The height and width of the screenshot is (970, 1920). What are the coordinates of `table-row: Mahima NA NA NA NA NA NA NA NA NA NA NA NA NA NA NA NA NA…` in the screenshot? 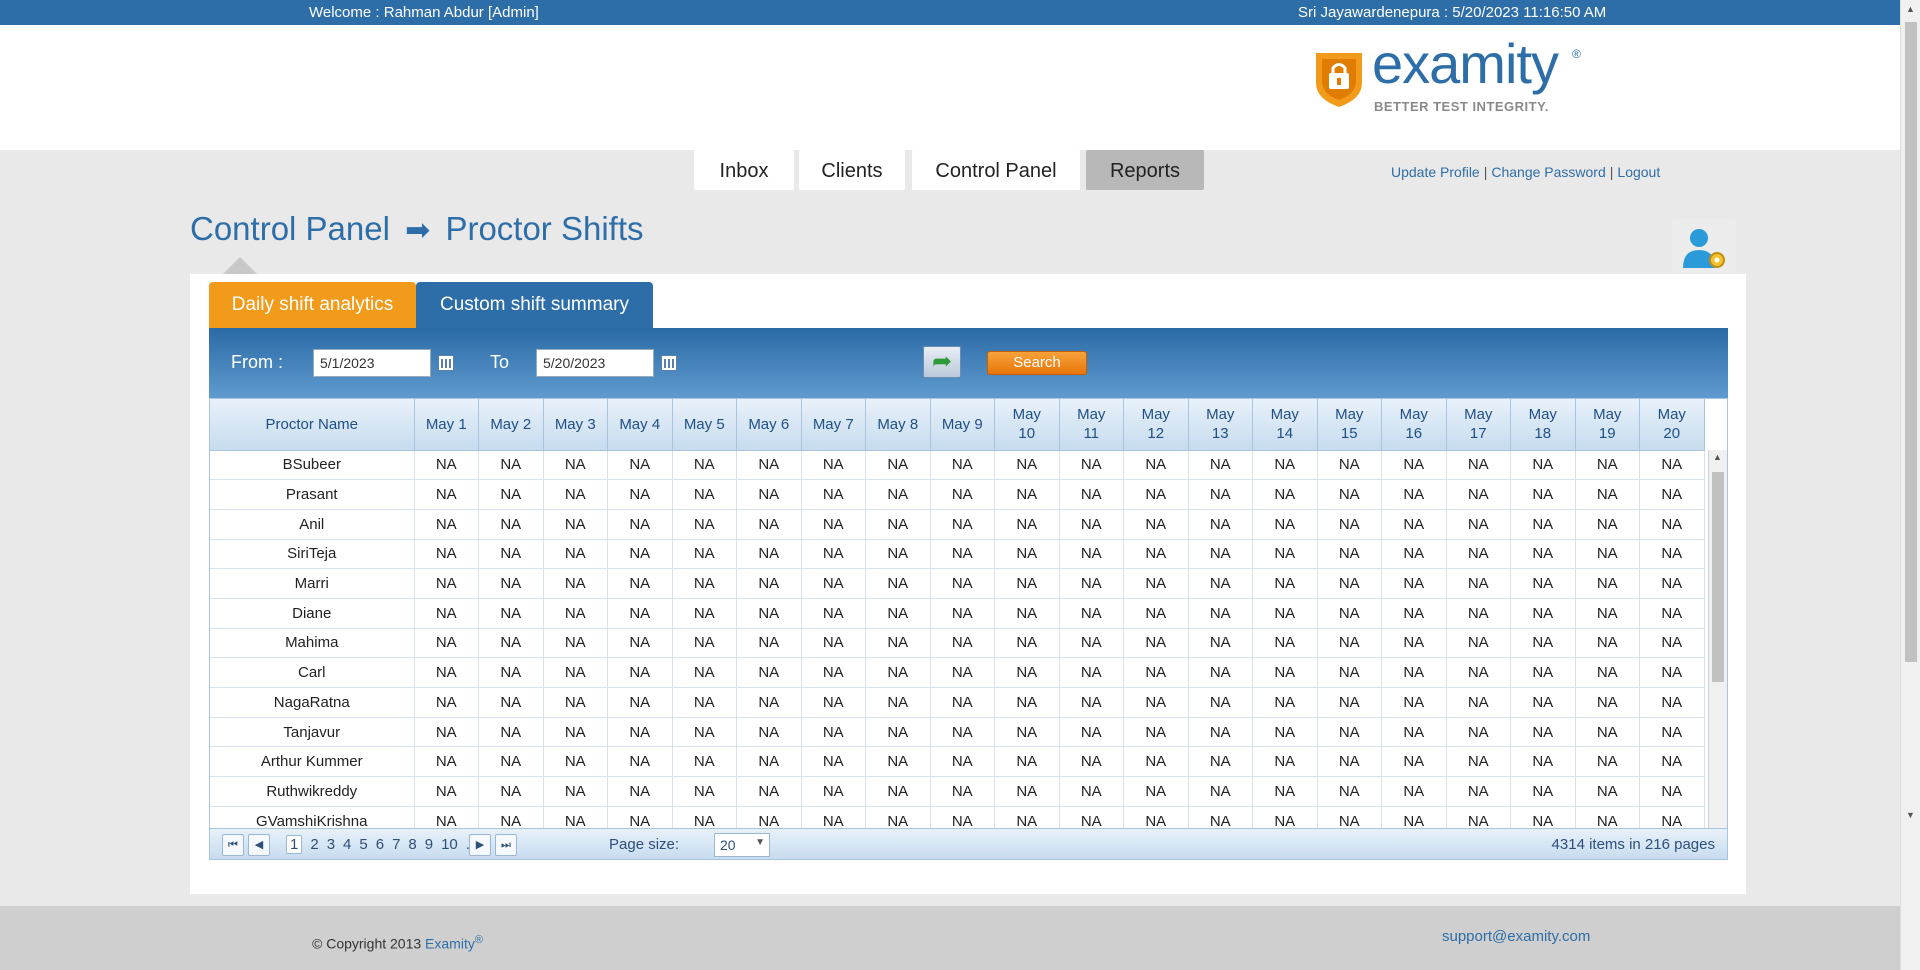 It's located at (957, 643).